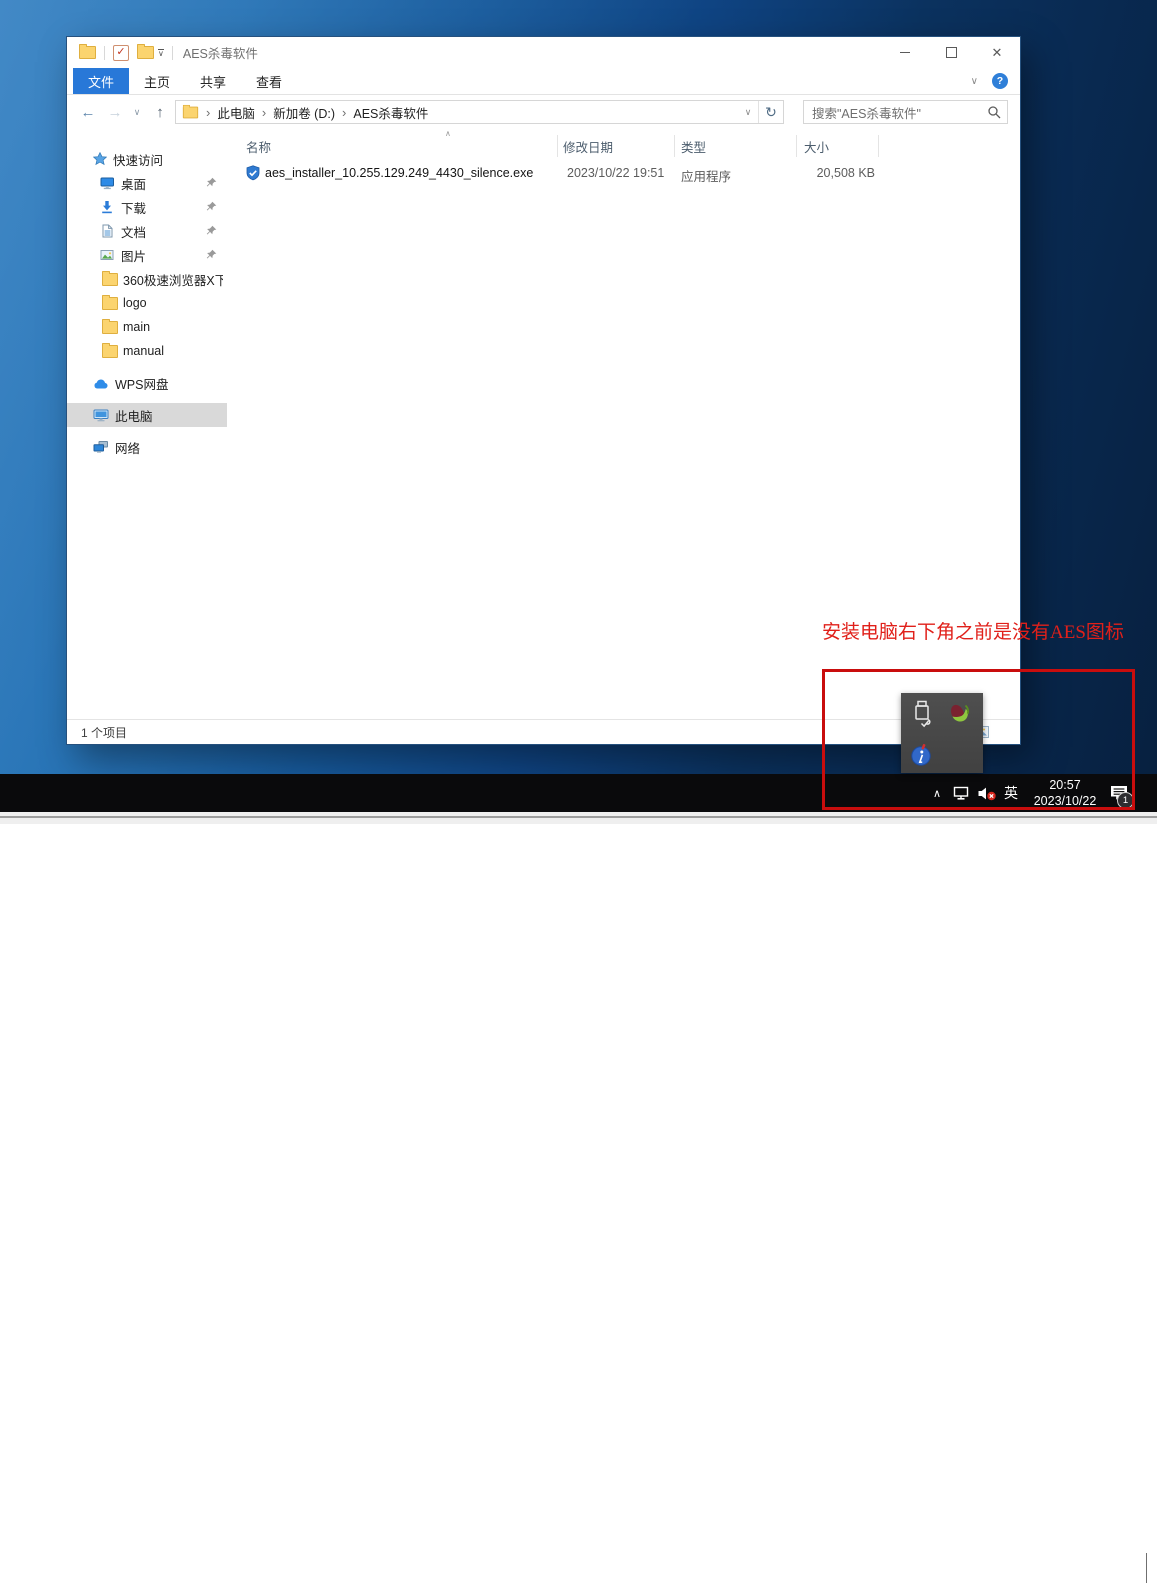 Image resolution: width=1157 pixels, height=1583 pixels. What do you see at coordinates (121, 52) in the screenshot?
I see `qat-properties-icon: ✓` at bounding box center [121, 52].